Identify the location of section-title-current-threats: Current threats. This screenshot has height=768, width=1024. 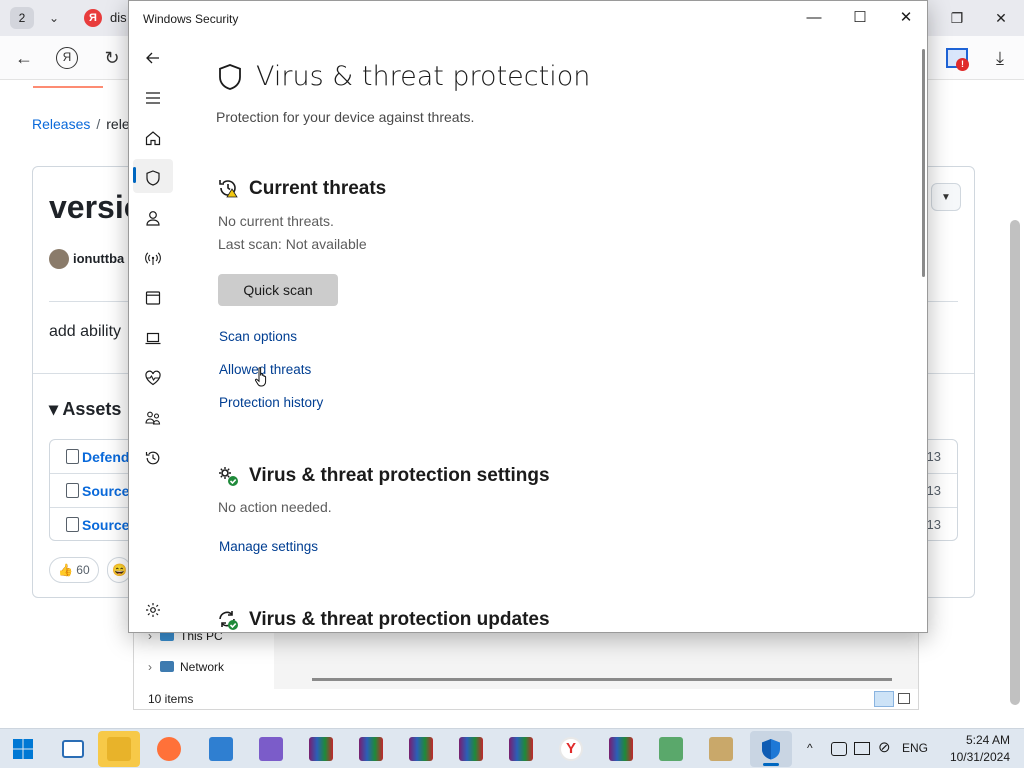
(318, 188).